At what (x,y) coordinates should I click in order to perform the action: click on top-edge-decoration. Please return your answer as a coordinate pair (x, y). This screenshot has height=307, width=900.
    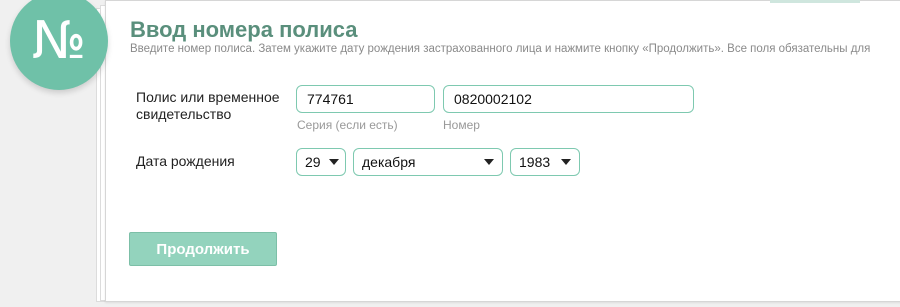
    Looking at the image, I should click on (815, 1).